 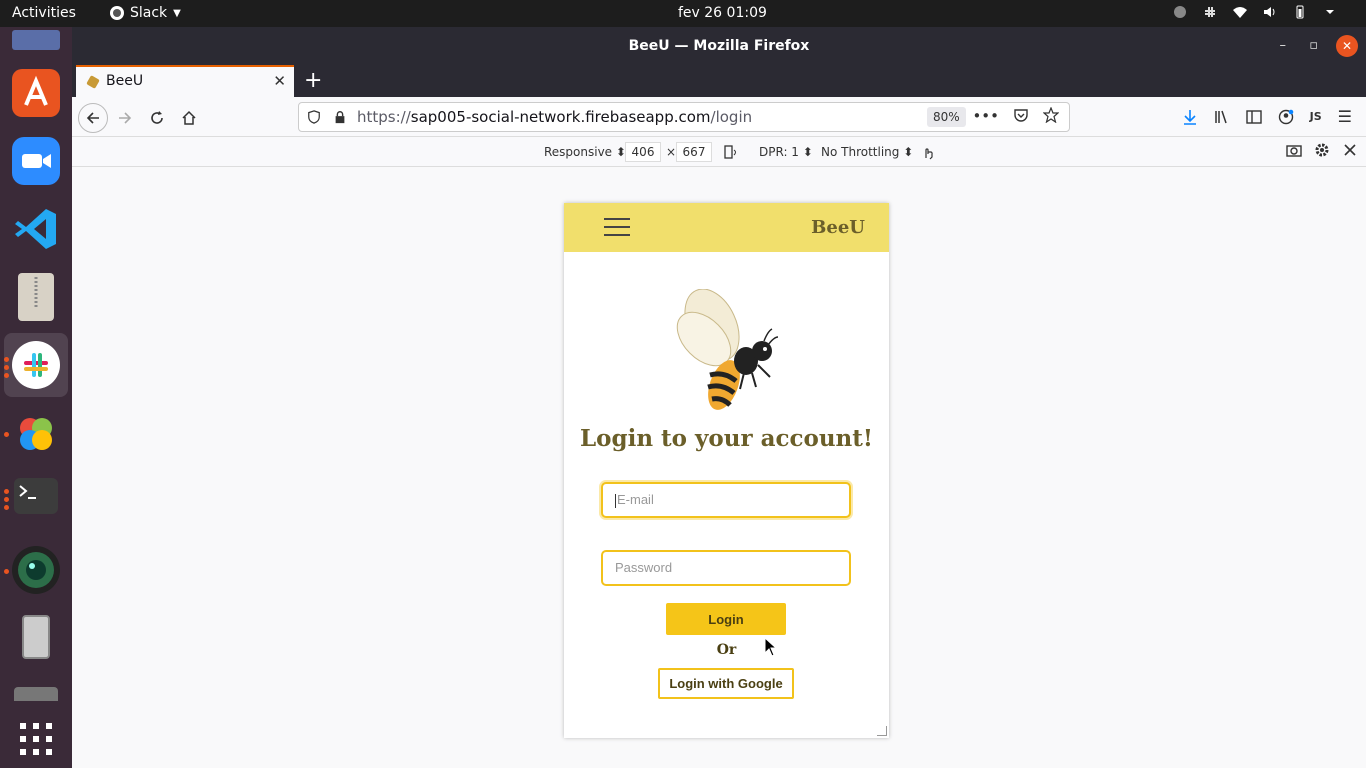 I want to click on power-menu-chevron-icon, so click(x=1330, y=12).